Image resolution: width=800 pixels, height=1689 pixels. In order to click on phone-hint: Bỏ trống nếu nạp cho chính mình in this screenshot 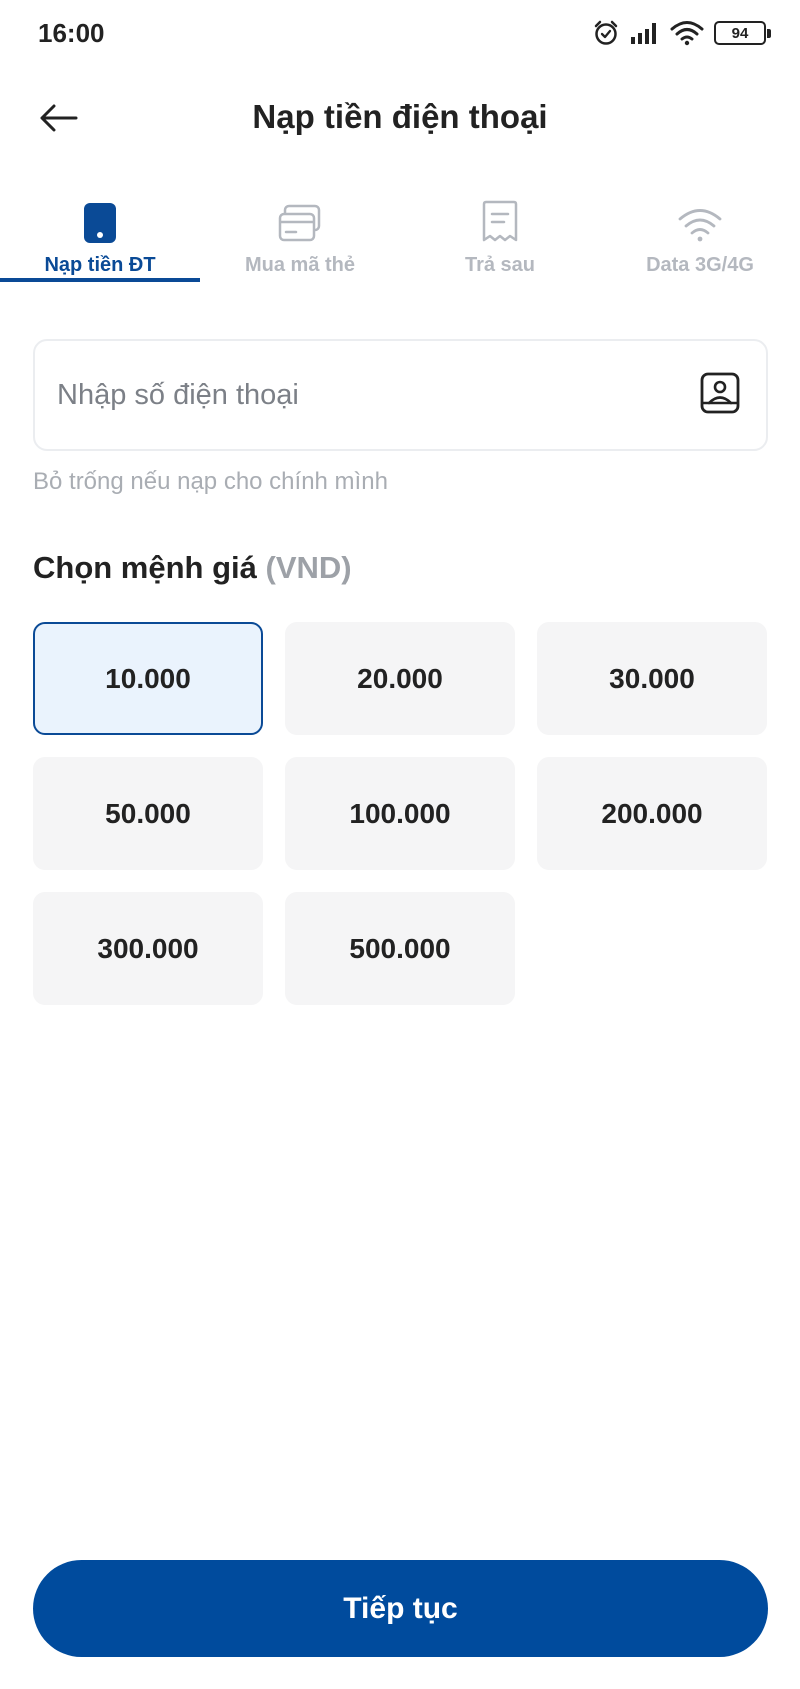, I will do `click(210, 481)`.